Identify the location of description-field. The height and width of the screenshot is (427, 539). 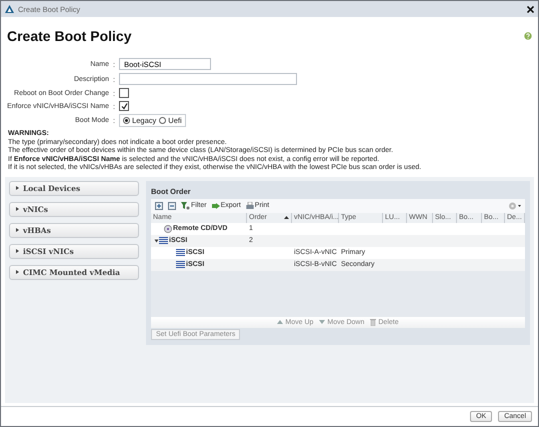
(208, 79).